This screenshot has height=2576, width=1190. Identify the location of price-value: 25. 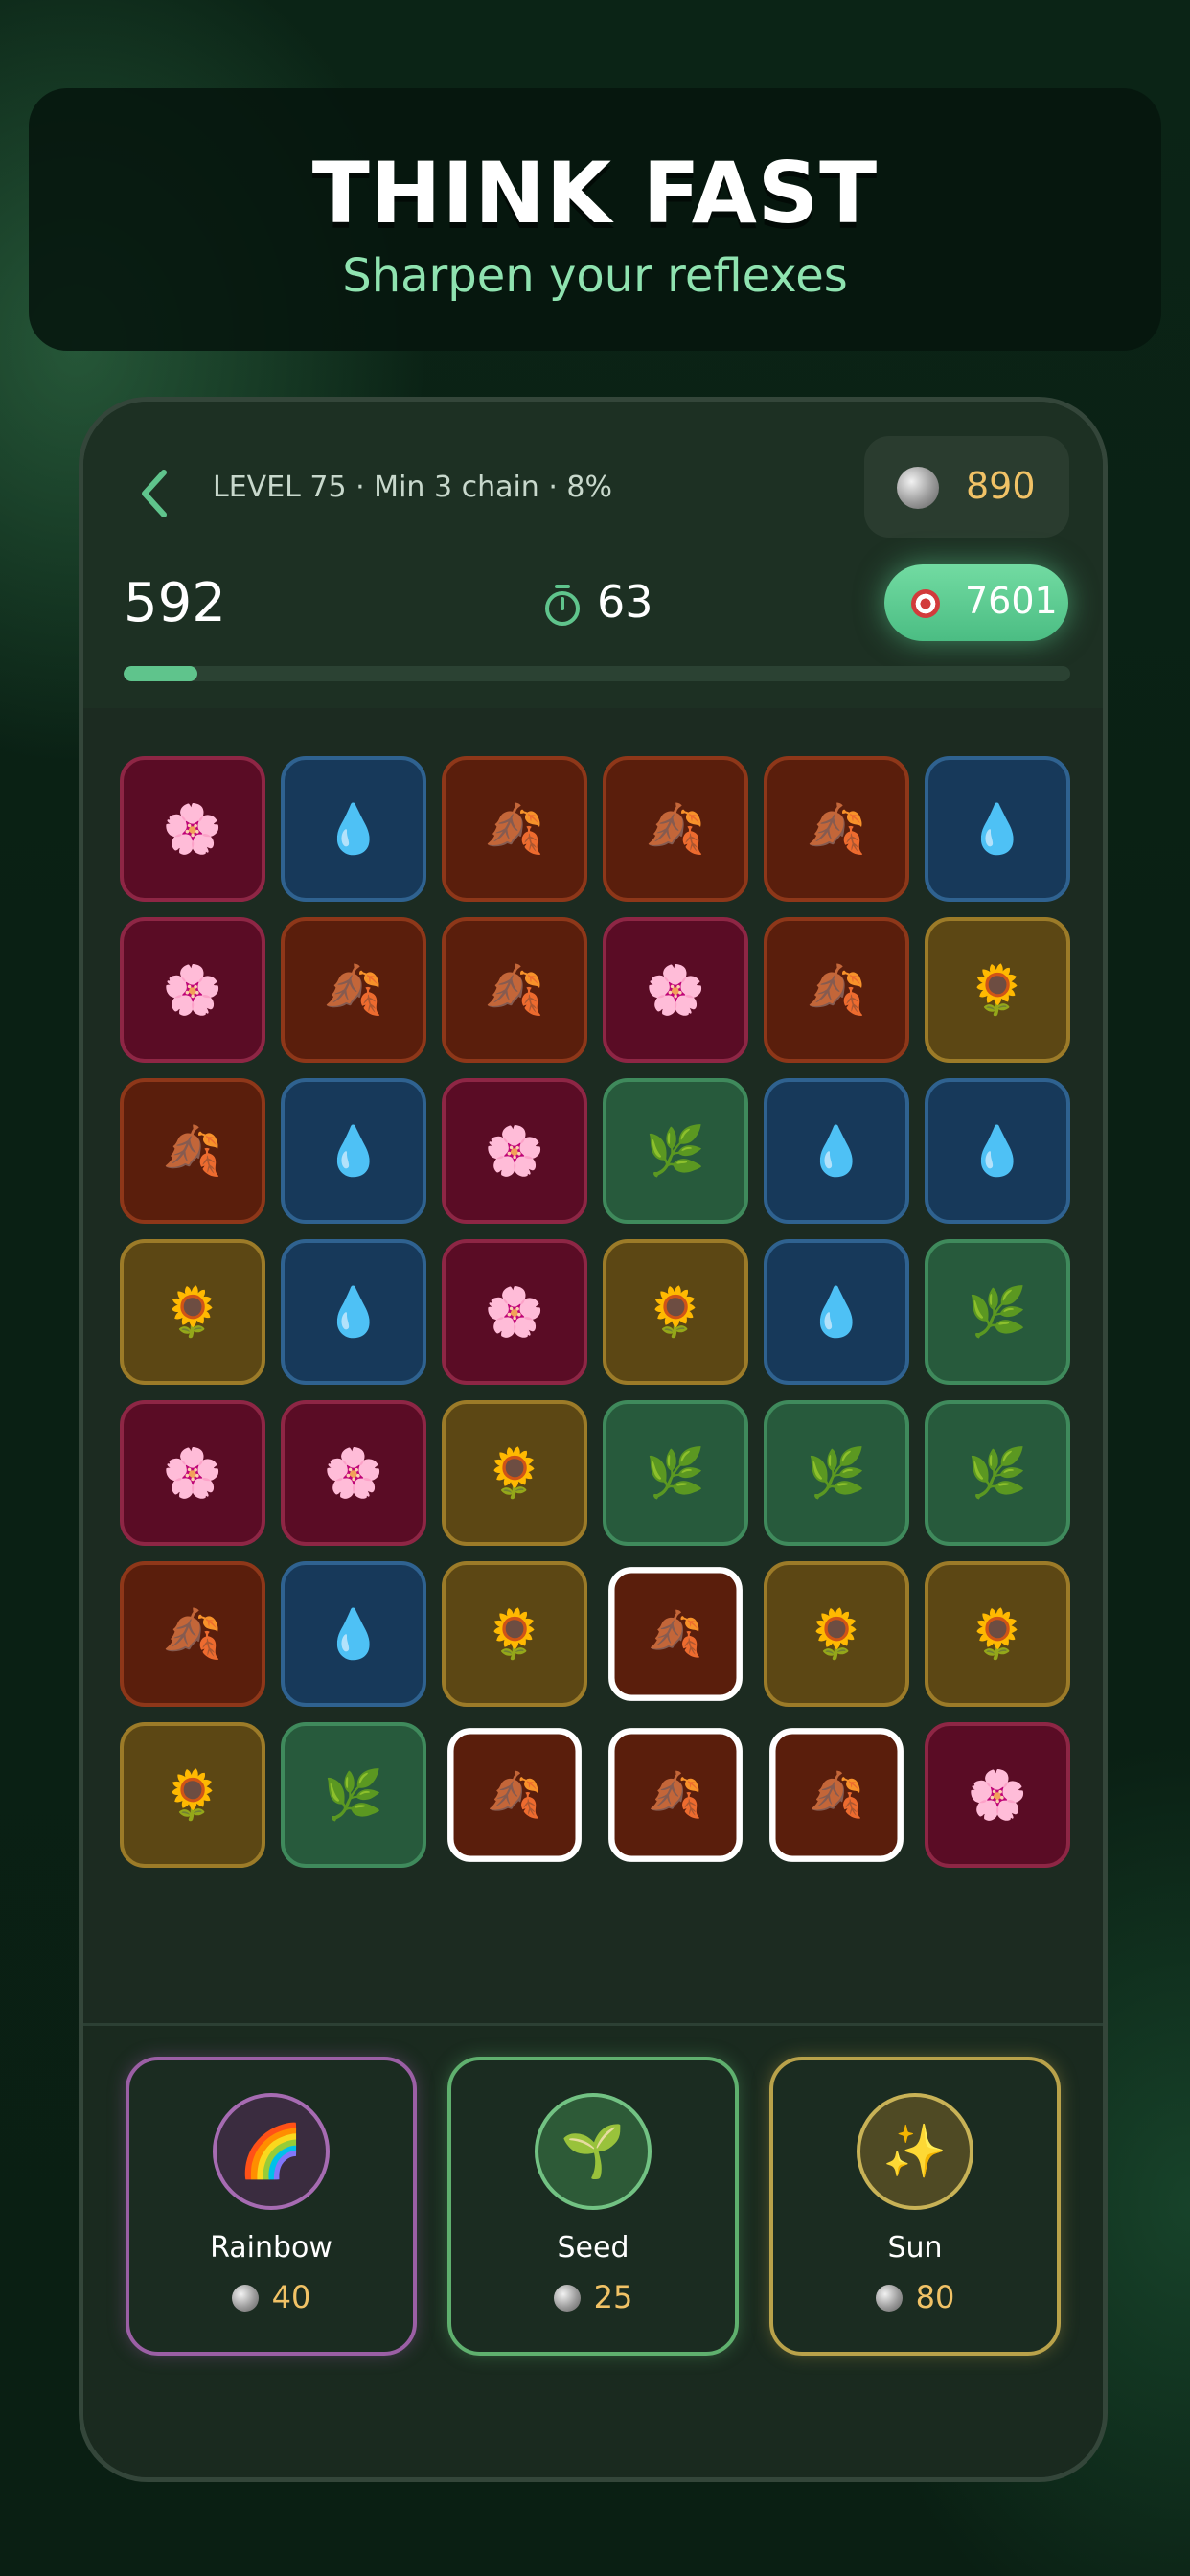
(613, 2297).